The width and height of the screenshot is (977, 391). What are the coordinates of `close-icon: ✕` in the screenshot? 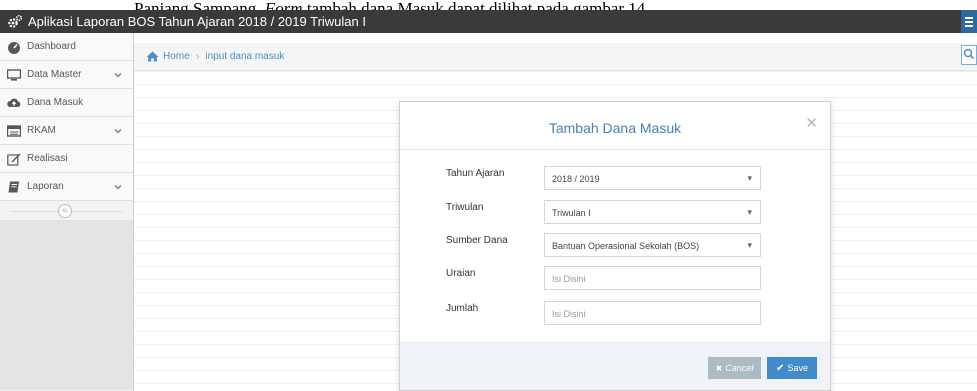 It's located at (811, 123).